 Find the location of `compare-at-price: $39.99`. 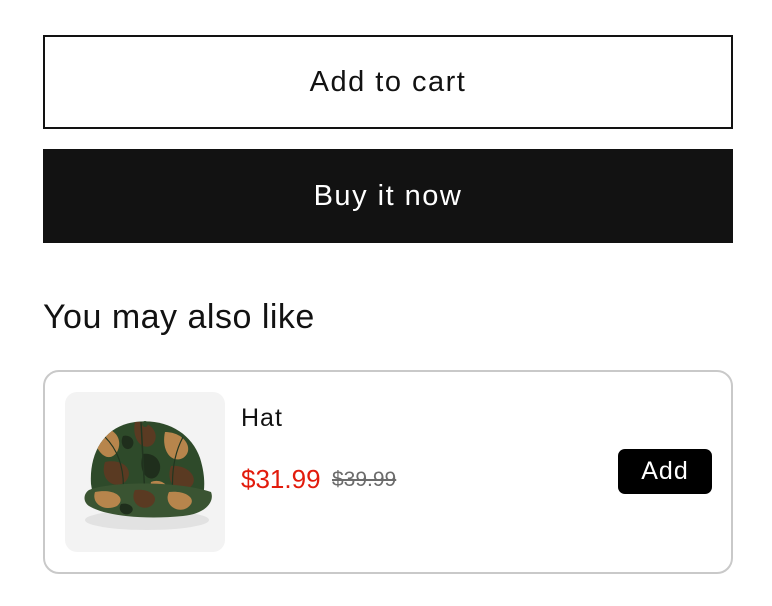

compare-at-price: $39.99 is located at coordinates (364, 479).